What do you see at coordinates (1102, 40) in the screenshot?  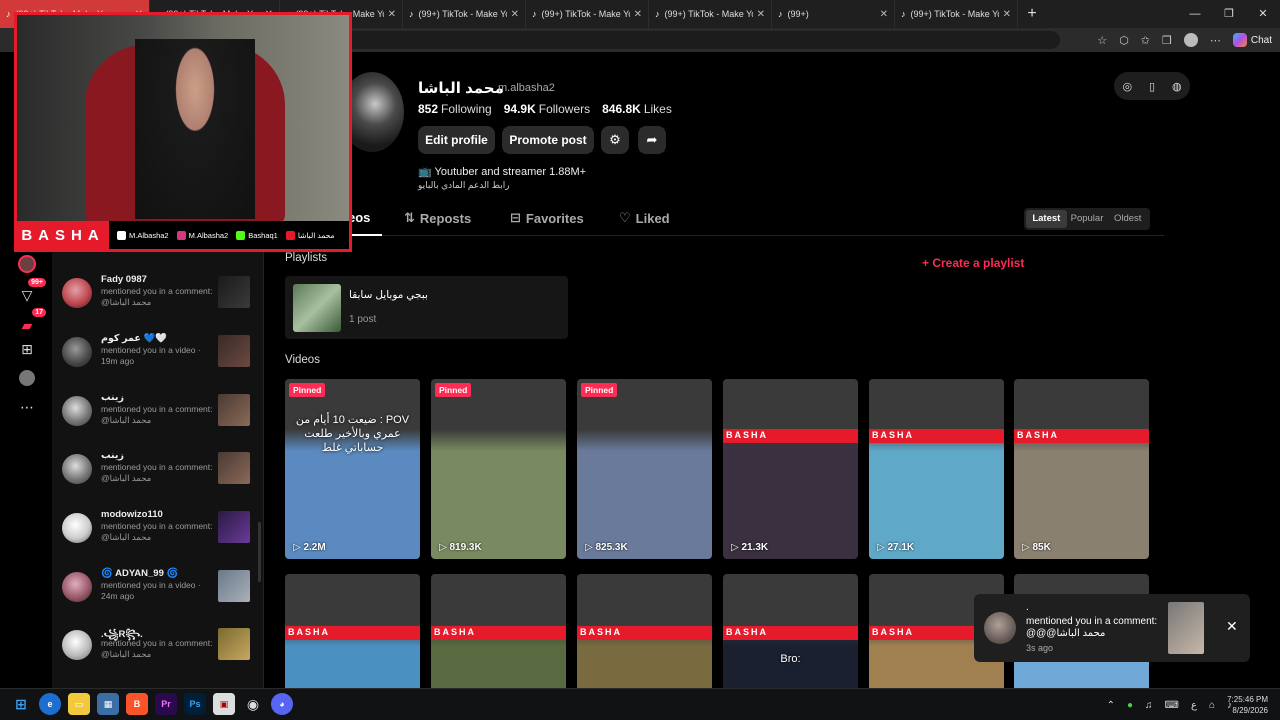 I see `favorite-star-icon: ☆` at bounding box center [1102, 40].